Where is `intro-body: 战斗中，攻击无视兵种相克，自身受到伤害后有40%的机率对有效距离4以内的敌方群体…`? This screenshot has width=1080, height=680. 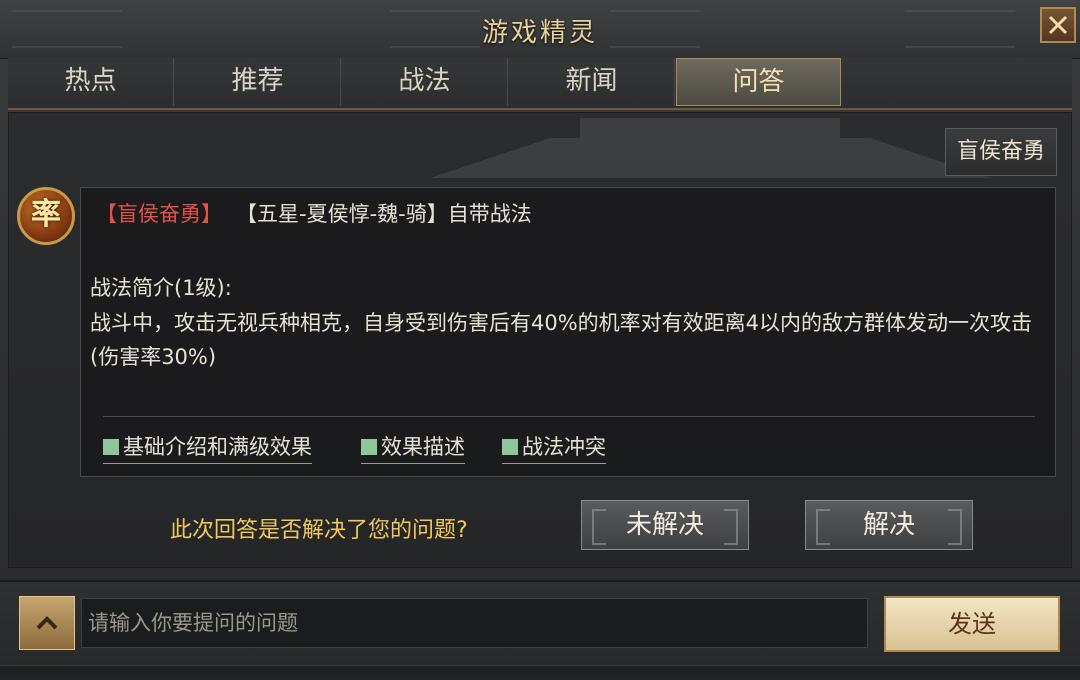
intro-body: 战斗中，攻击无视兵种相克，自身受到伤害后有40%的机率对有效距离4以内的敌方群体… is located at coordinates (561, 340).